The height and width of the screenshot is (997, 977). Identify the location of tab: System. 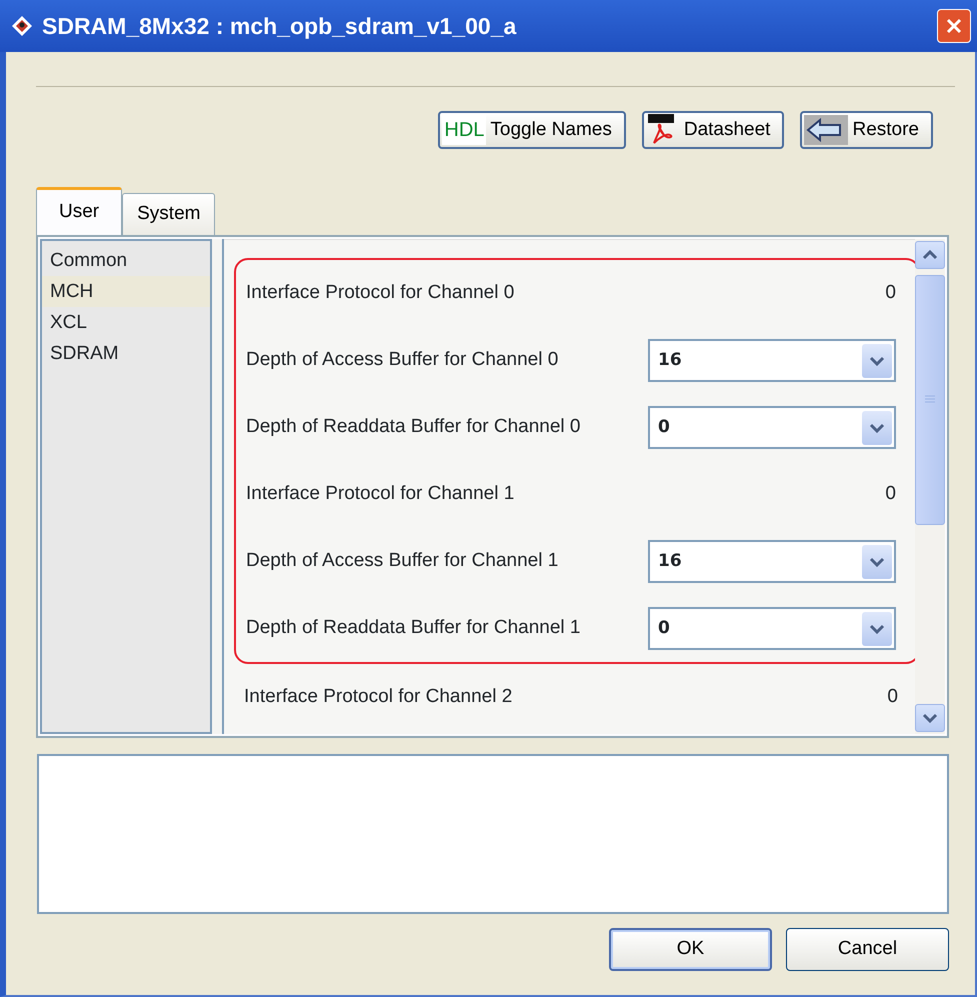
(169, 214).